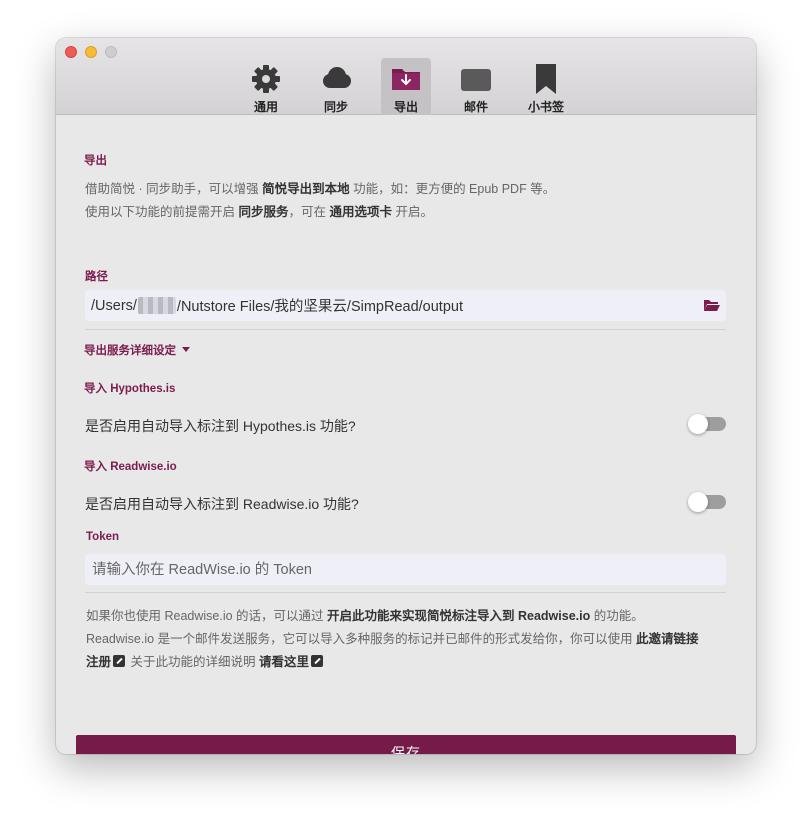 The height and width of the screenshot is (828, 812). What do you see at coordinates (114, 305) in the screenshot?
I see `path-prefix: /Users/` at bounding box center [114, 305].